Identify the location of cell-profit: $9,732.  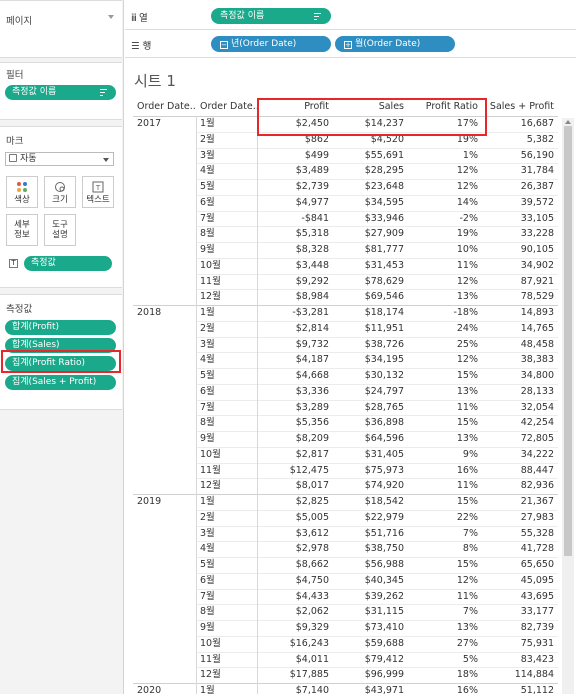
(294, 345).